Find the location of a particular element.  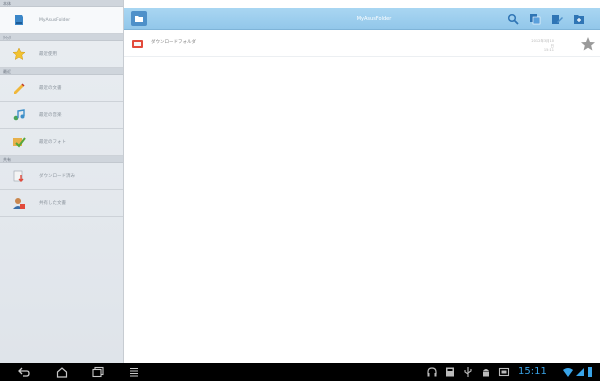

star-icon is located at coordinates (19, 54).